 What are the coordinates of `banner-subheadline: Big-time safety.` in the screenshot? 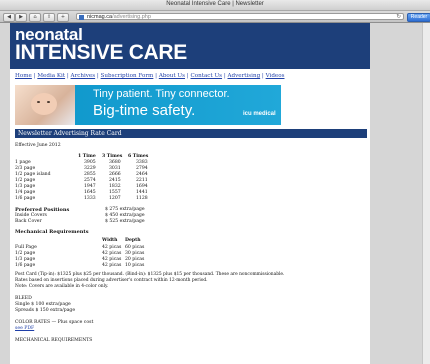 It's located at (144, 110).